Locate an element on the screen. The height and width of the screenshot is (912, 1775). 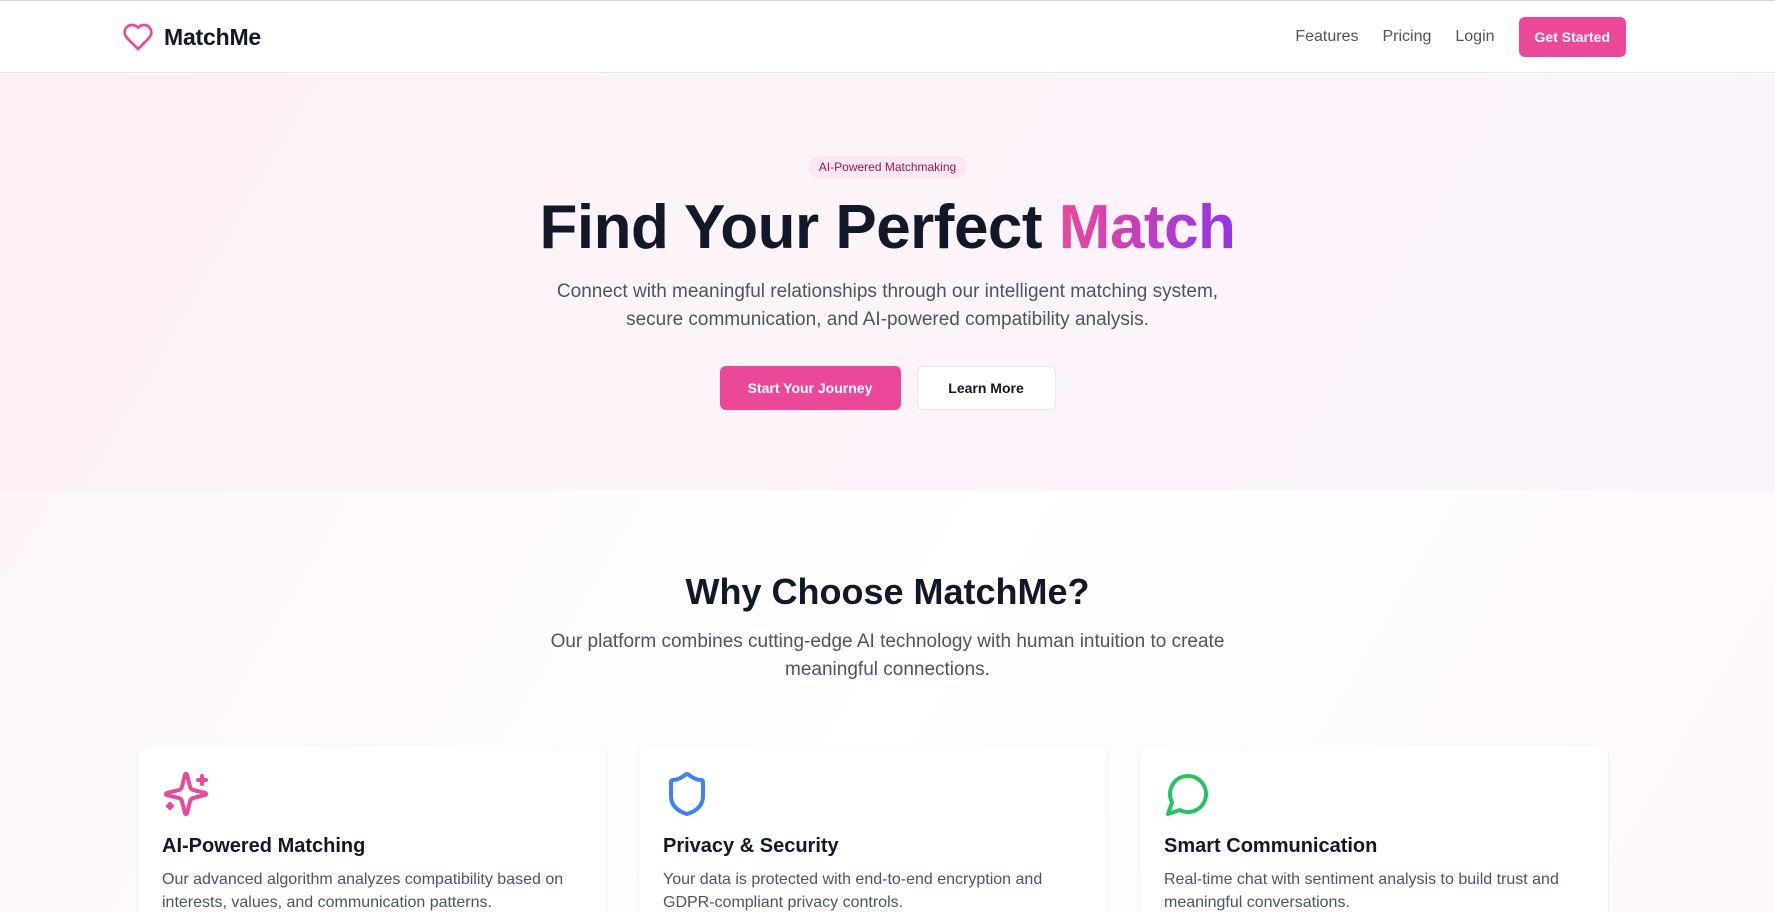
get-started-button: Get Started is located at coordinates (1572, 37).